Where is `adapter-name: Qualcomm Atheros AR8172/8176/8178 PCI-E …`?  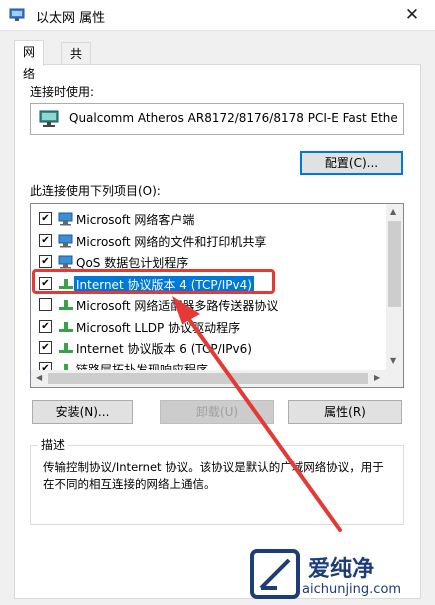
adapter-name: Qualcomm Atheros AR8172/8176/8178 PCI-E … is located at coordinates (233, 118).